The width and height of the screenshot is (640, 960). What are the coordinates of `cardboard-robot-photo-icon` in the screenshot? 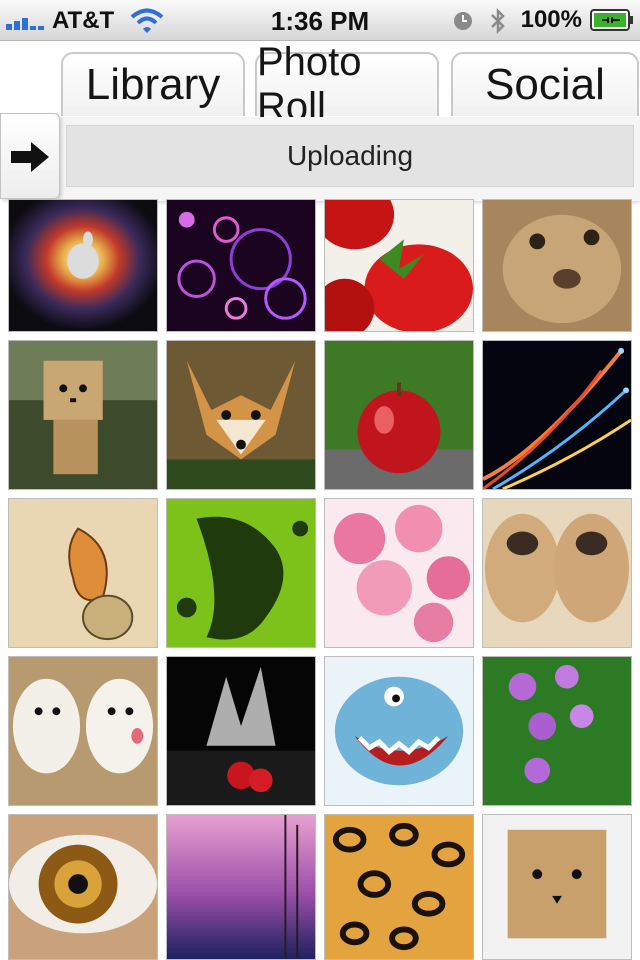 It's located at (83, 415).